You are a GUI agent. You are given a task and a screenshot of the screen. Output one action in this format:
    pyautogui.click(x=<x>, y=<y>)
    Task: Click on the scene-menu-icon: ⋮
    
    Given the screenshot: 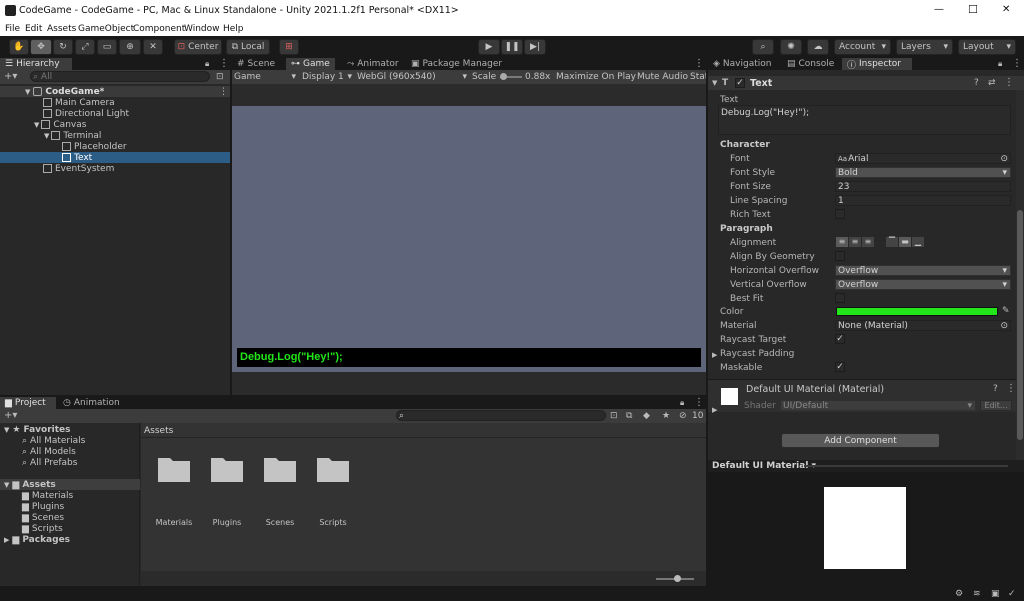 What is the action you would take?
    pyautogui.click(x=223, y=92)
    